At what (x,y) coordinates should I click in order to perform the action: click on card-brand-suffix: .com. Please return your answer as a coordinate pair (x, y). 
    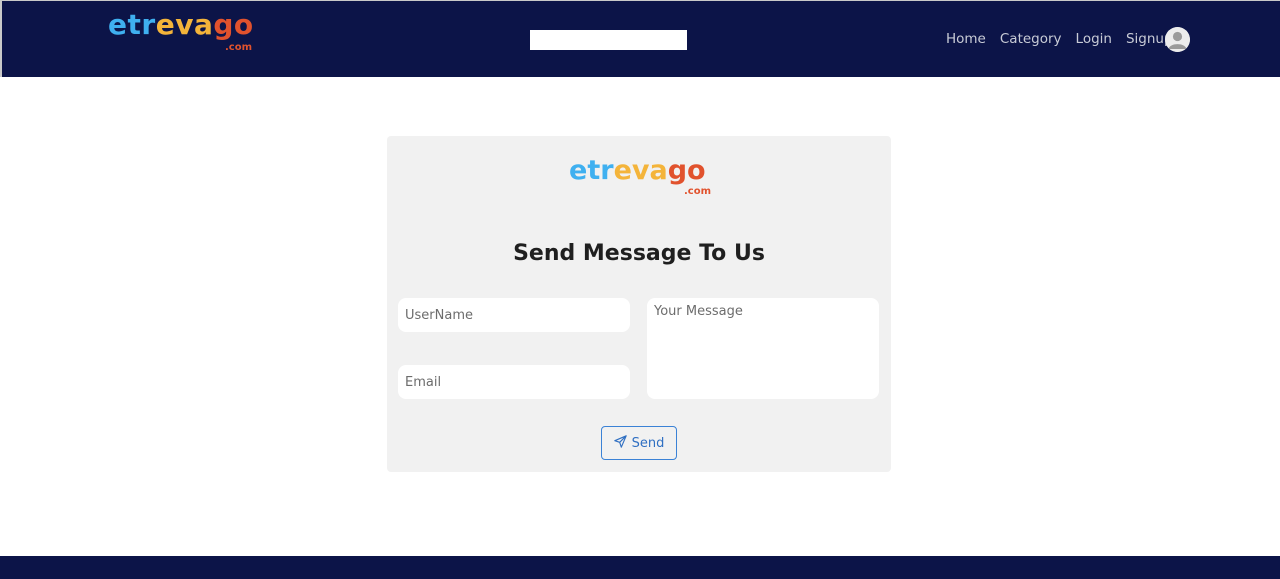
    Looking at the image, I should click on (698, 191).